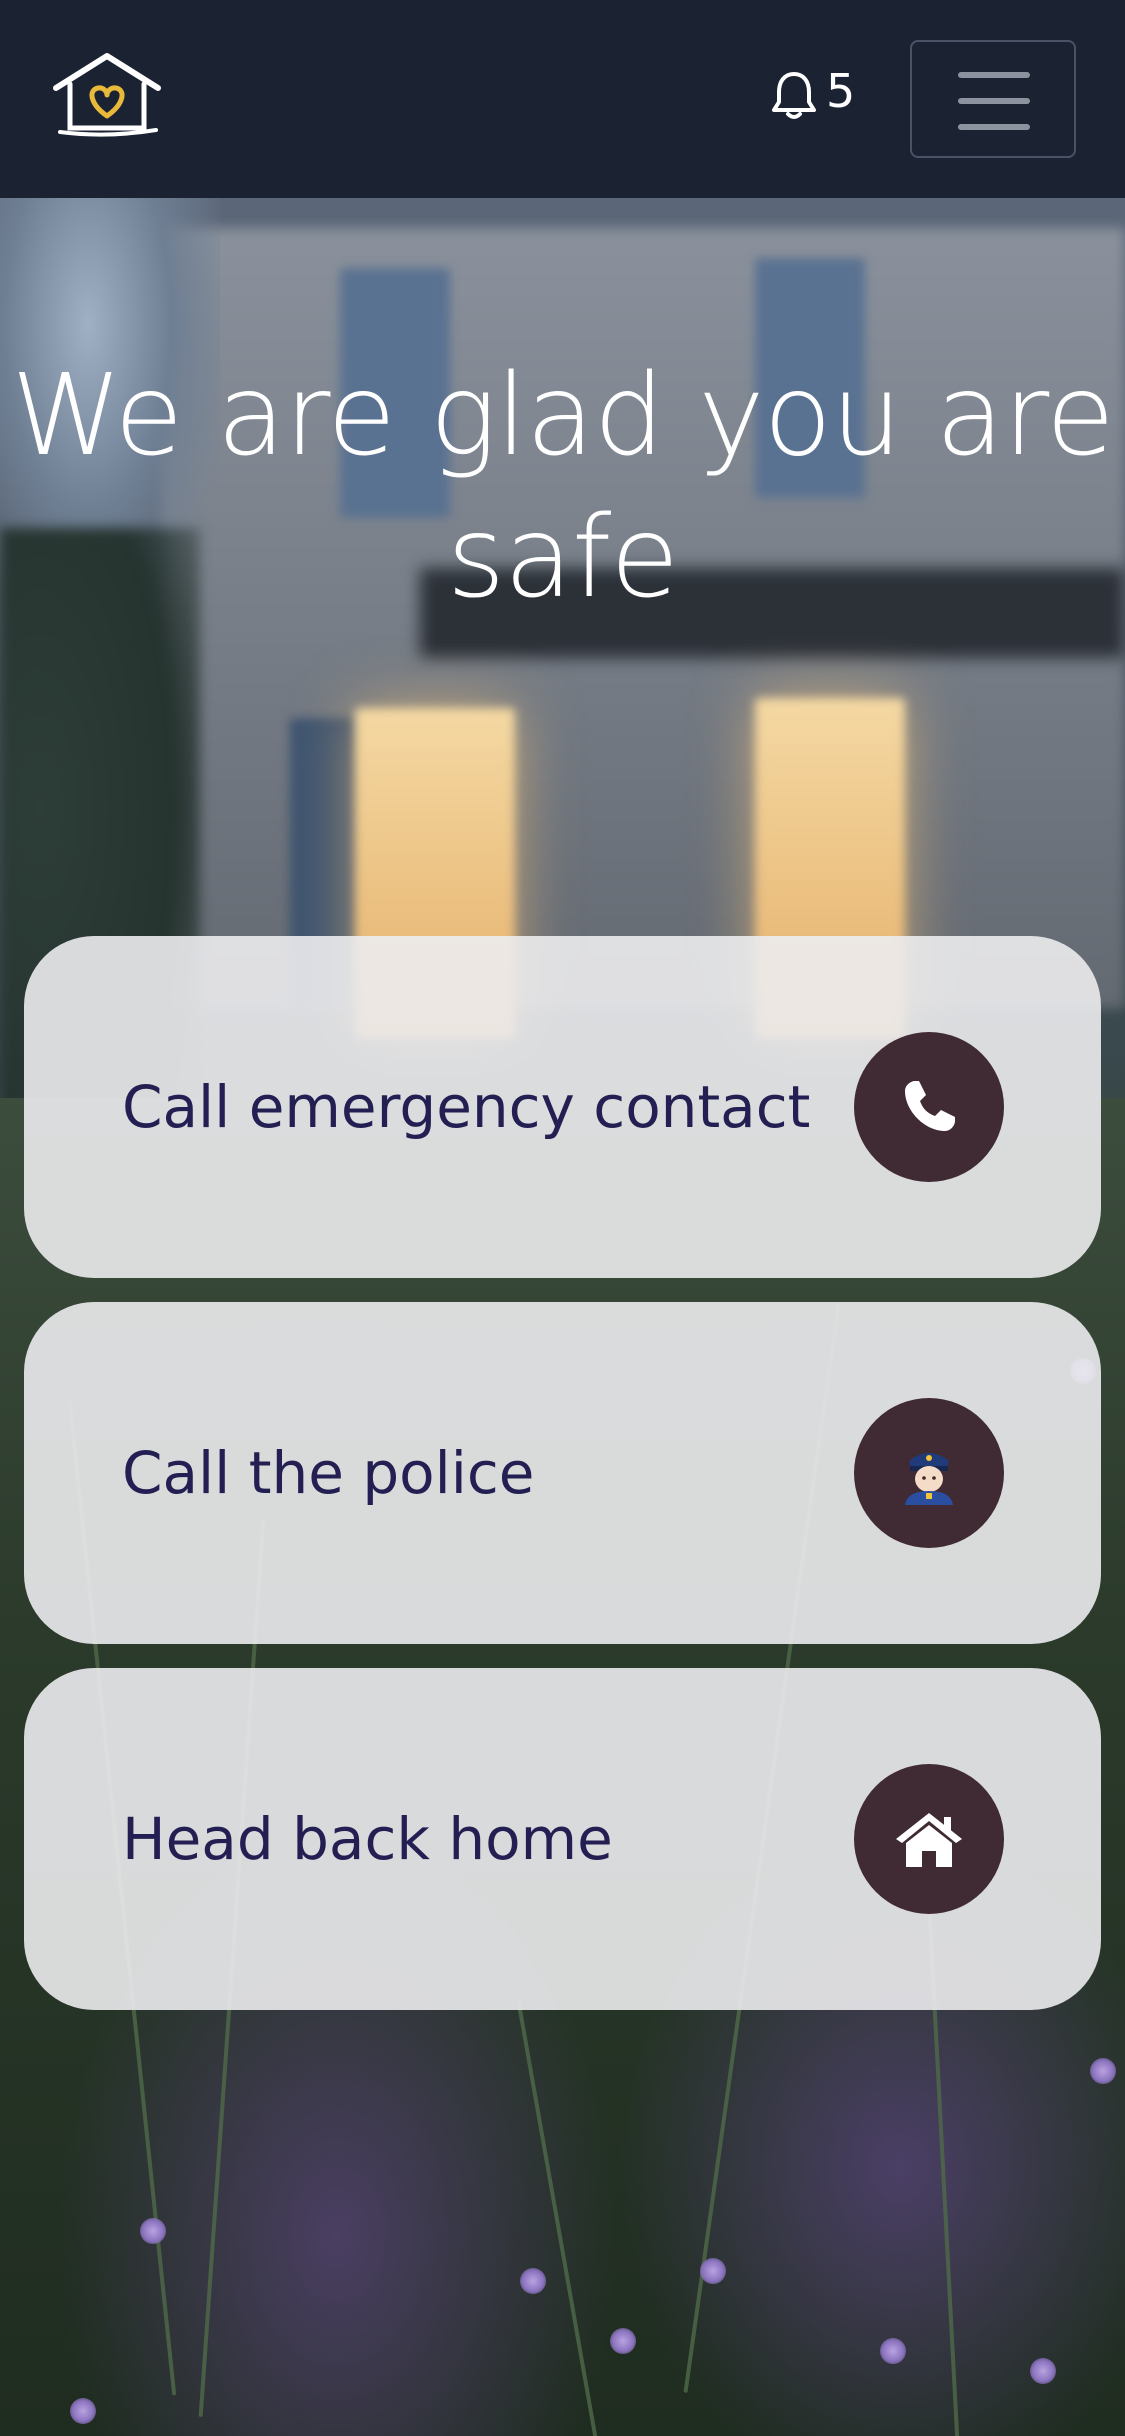  What do you see at coordinates (929, 1839) in the screenshot?
I see `home-icon` at bounding box center [929, 1839].